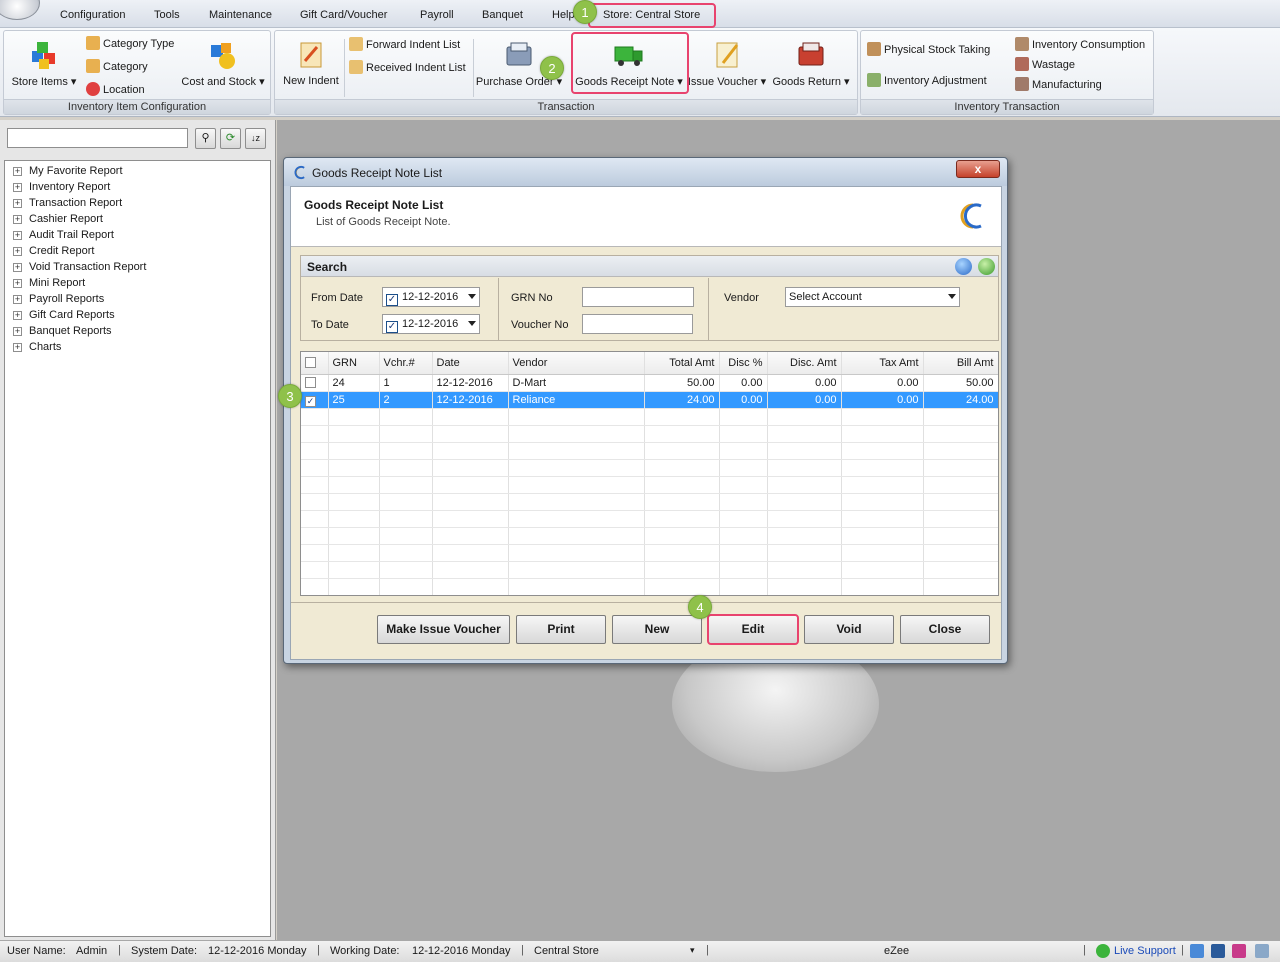 This screenshot has height=962, width=1280. Describe the element at coordinates (137, 315) in the screenshot. I see `tree-item: + Gift Card Reports` at that location.